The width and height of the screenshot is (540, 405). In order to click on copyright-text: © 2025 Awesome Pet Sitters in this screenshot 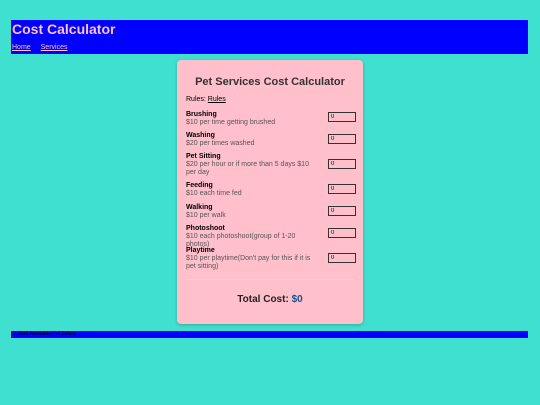, I will do `click(44, 334)`.